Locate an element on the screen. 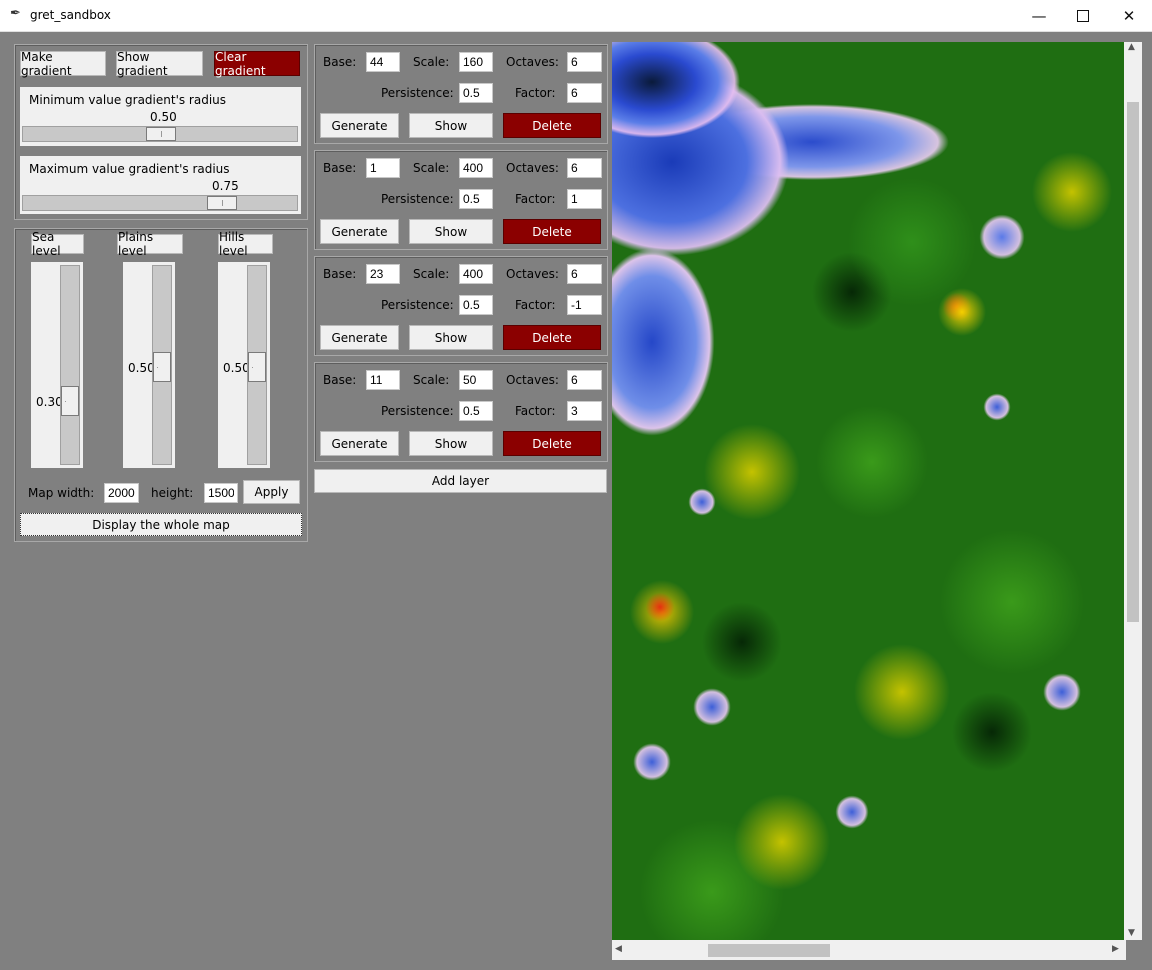 Image resolution: width=1152 pixels, height=970 pixels. sea-level-scale: 0.30 is located at coordinates (57, 365).